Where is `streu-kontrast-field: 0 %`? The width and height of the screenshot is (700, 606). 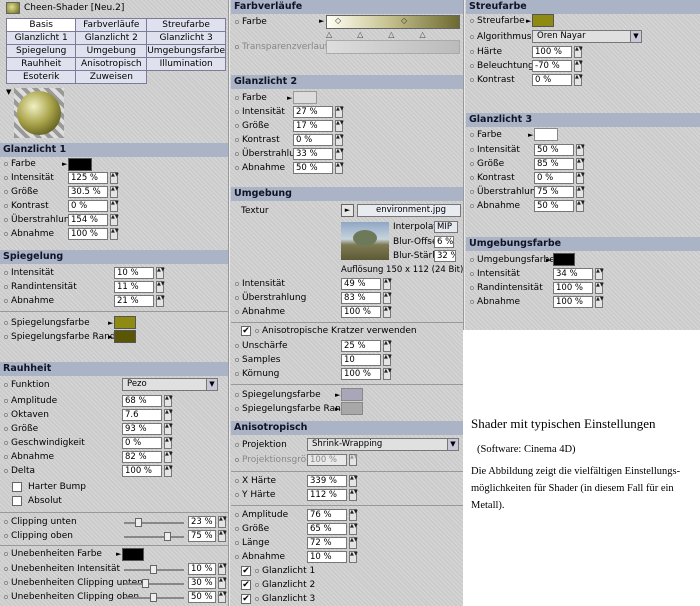 streu-kontrast-field: 0 % is located at coordinates (552, 80).